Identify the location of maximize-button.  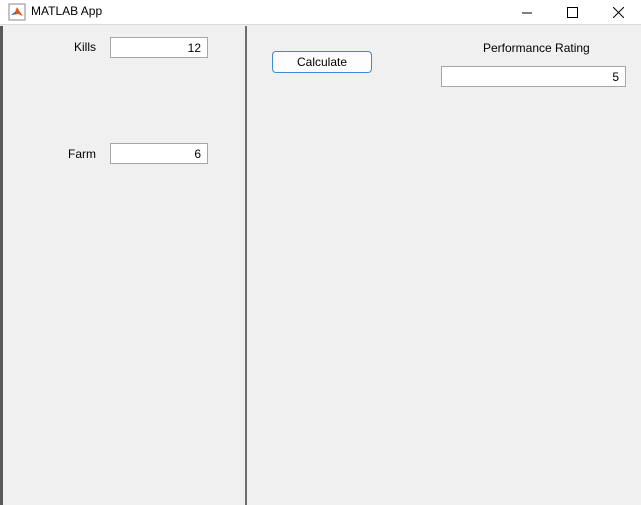
(572, 12).